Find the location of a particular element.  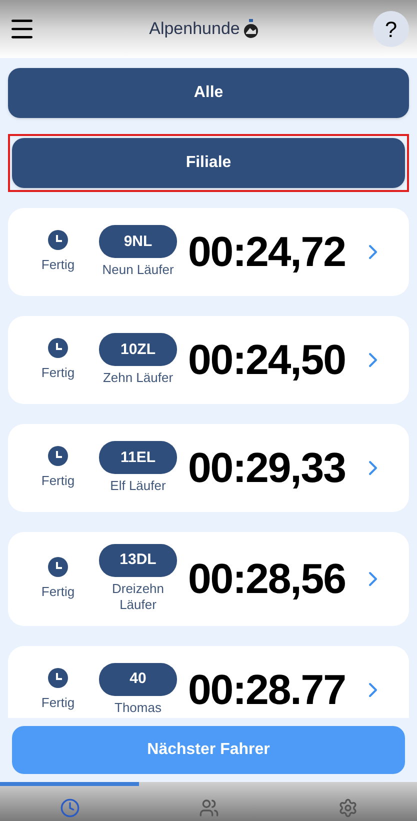

runner-code: 9NL is located at coordinates (138, 241).